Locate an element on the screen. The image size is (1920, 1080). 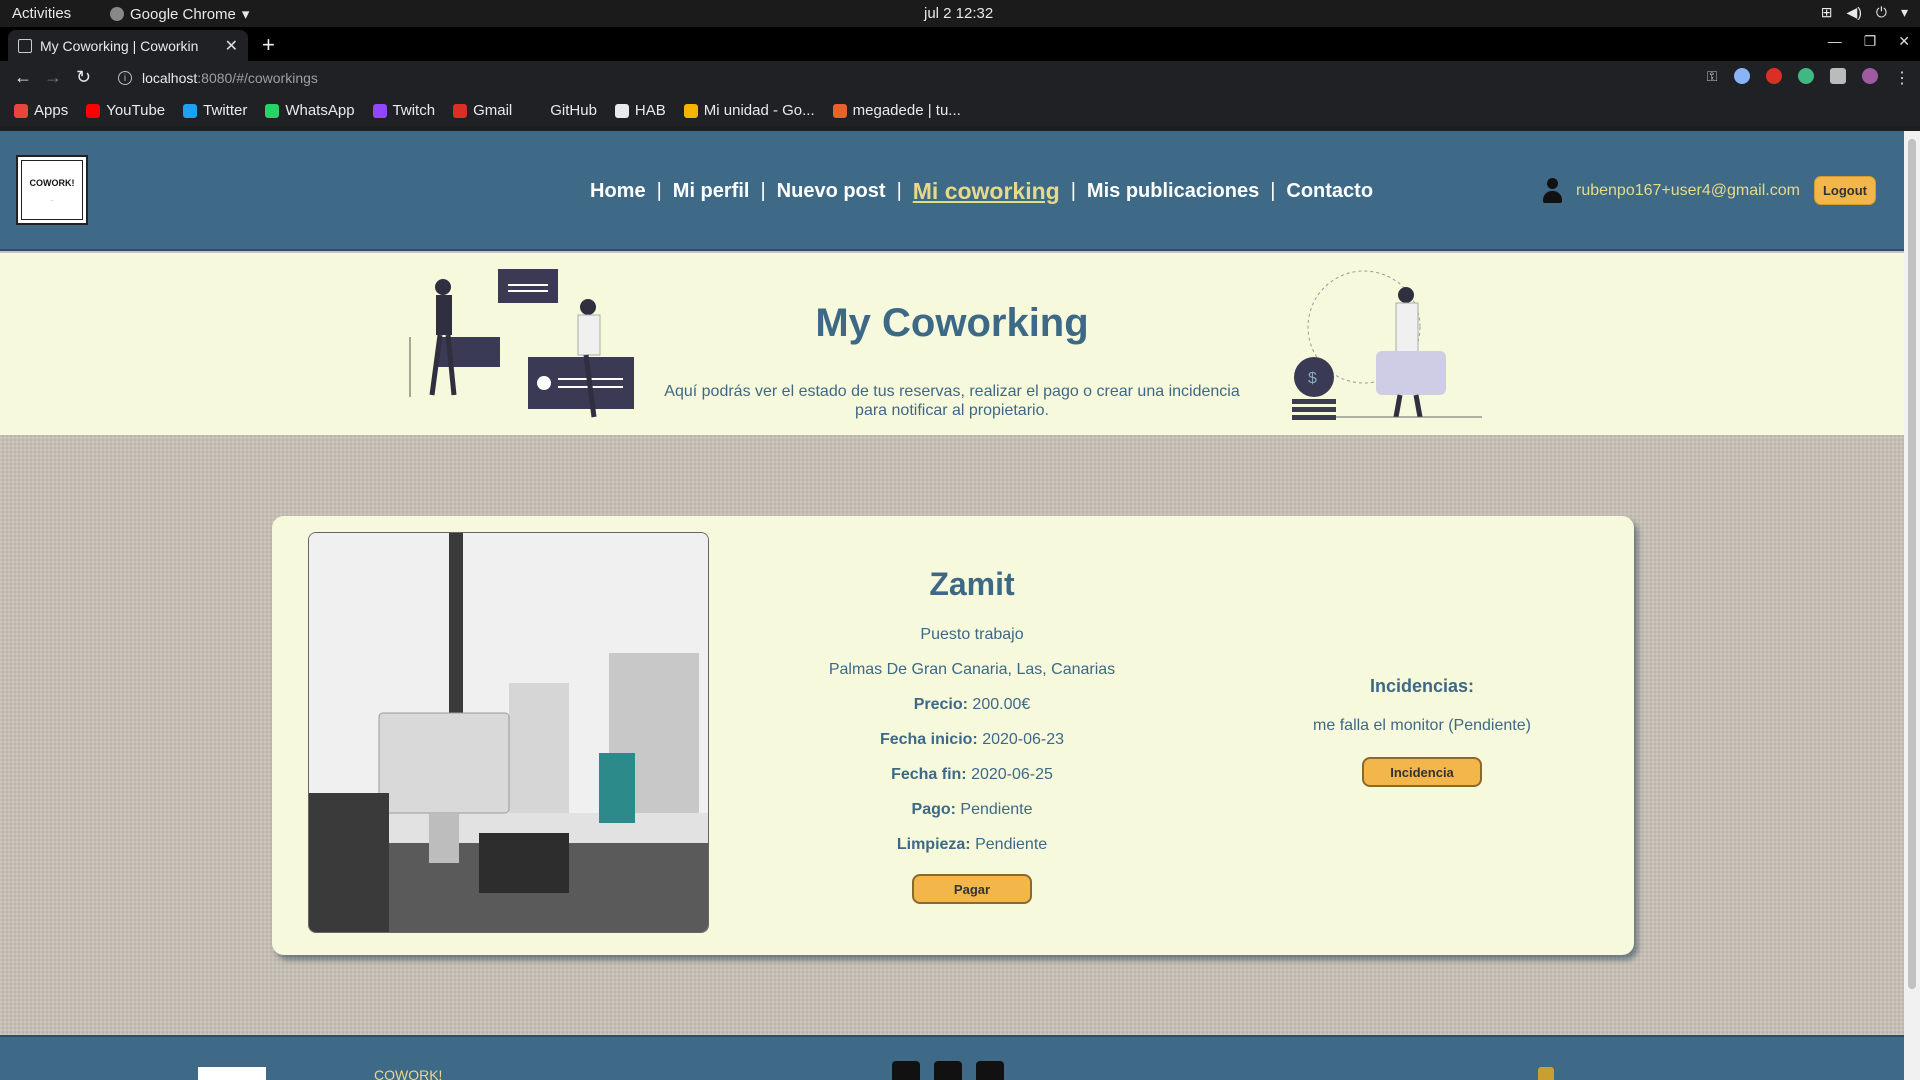
coworking-photo is located at coordinates (508, 732).